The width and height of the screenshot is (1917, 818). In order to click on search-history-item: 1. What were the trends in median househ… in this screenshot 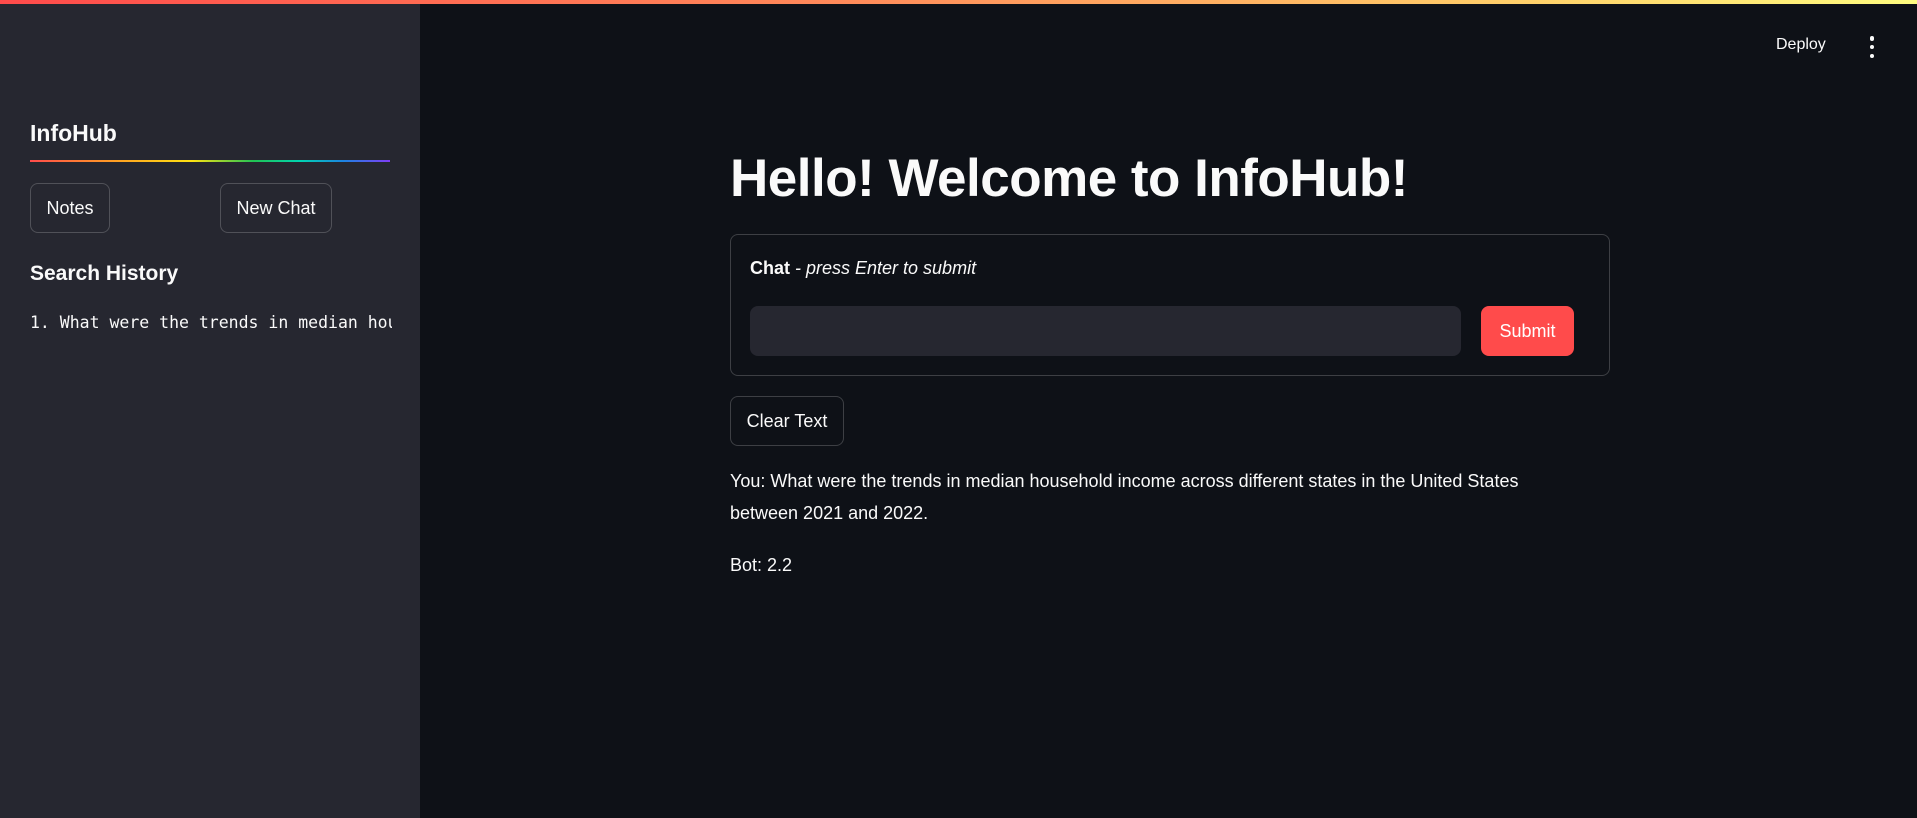, I will do `click(211, 322)`.